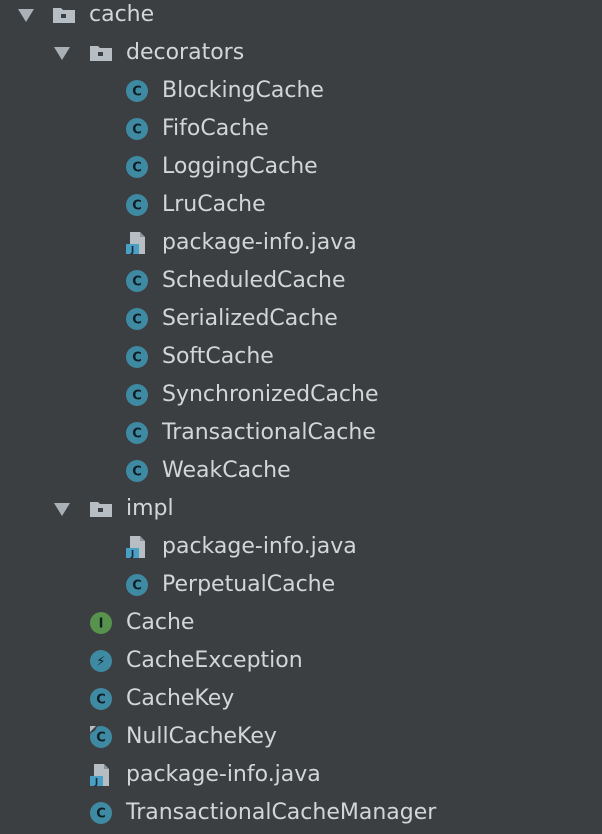 The height and width of the screenshot is (834, 602). I want to click on tree-item-label: decorators, so click(185, 52).